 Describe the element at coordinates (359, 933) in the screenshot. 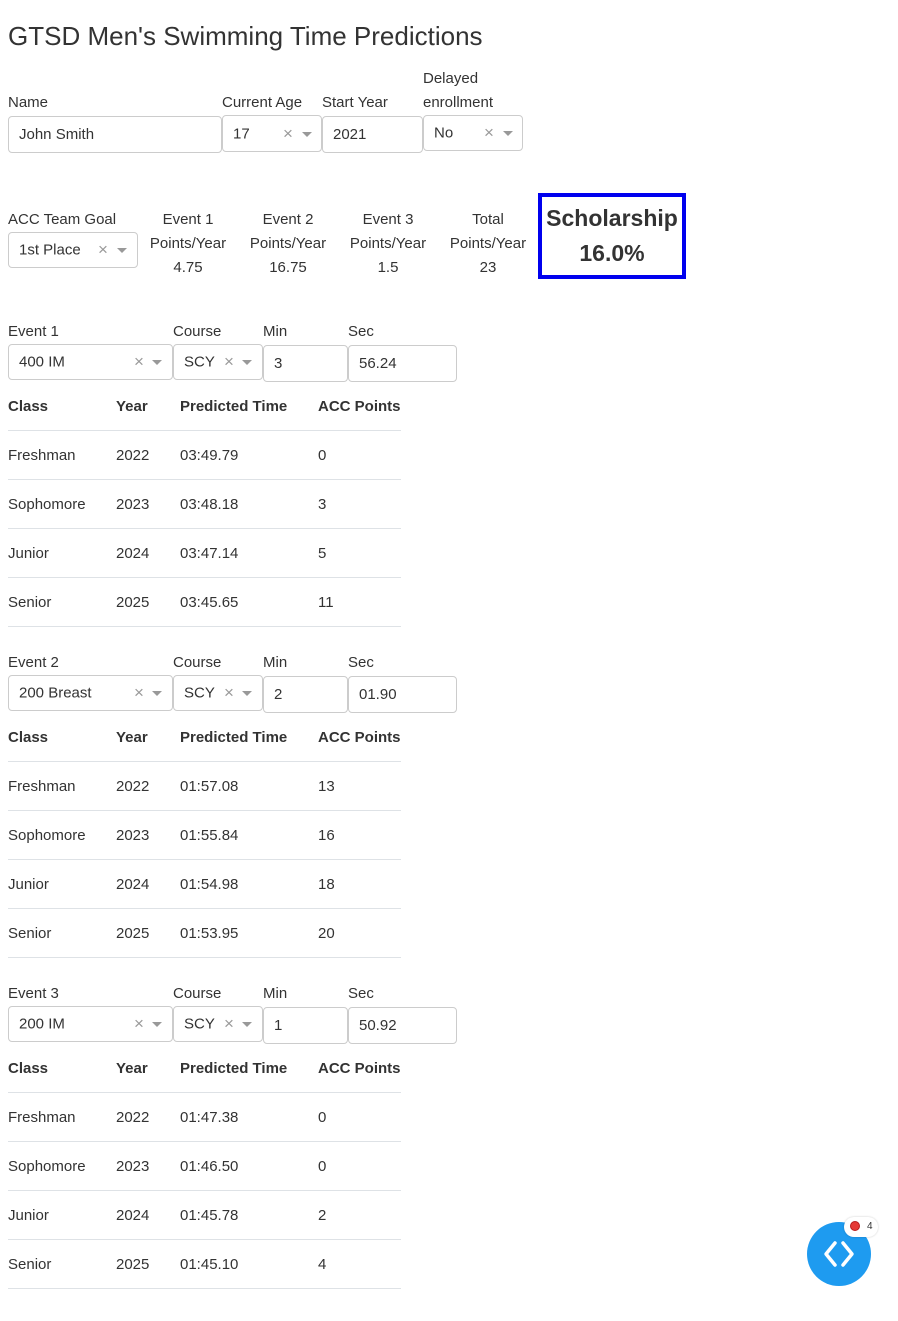

I see `cell-acc-points: 20` at that location.